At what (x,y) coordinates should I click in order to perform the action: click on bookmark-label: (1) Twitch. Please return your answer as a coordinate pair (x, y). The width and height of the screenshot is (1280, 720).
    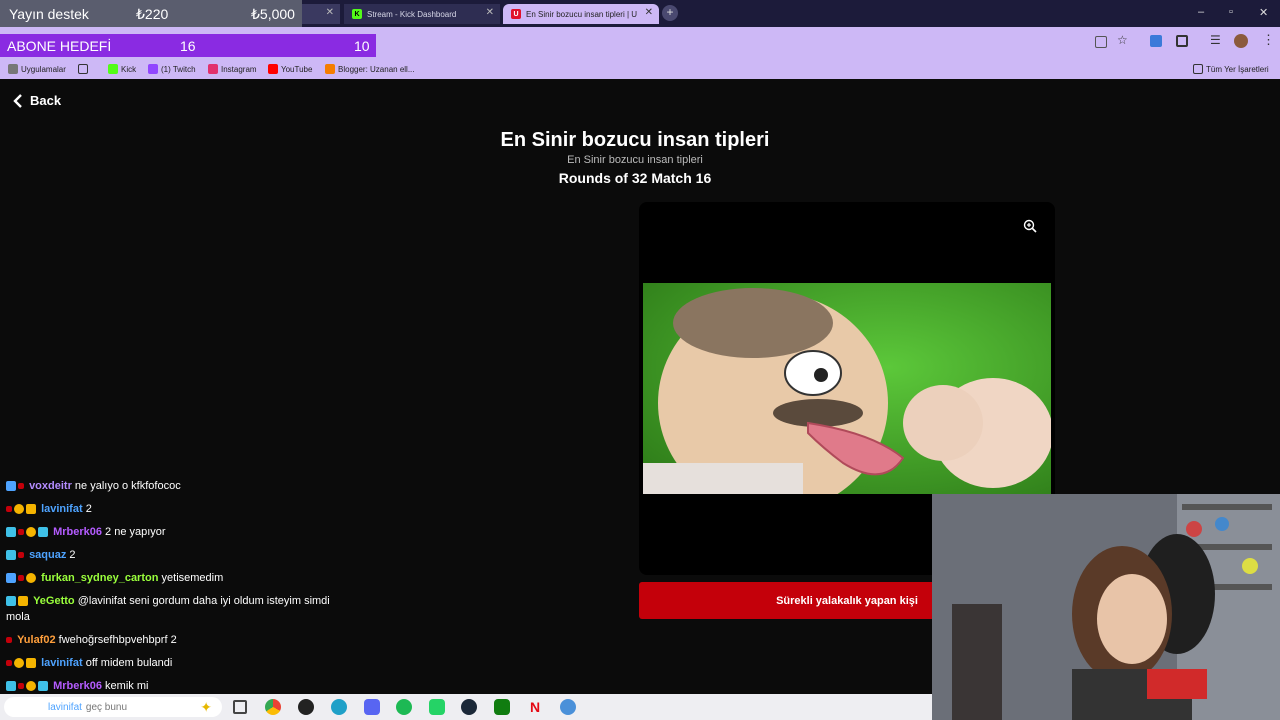
    Looking at the image, I should click on (178, 69).